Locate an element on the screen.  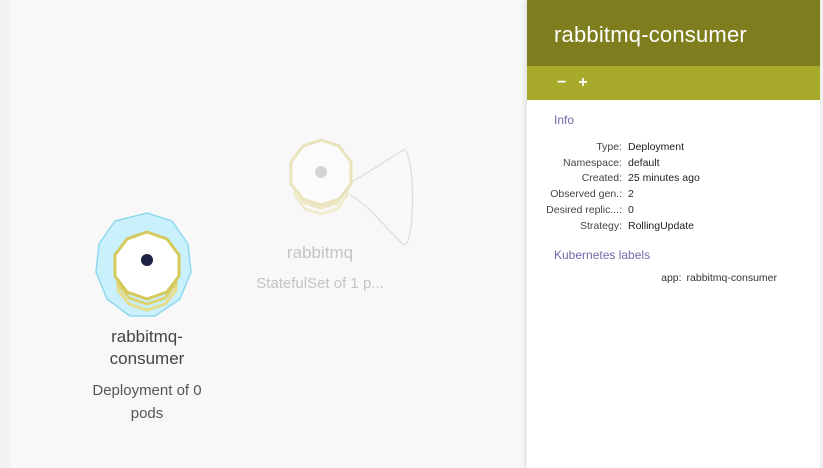
info-value: default is located at coordinates (644, 162).